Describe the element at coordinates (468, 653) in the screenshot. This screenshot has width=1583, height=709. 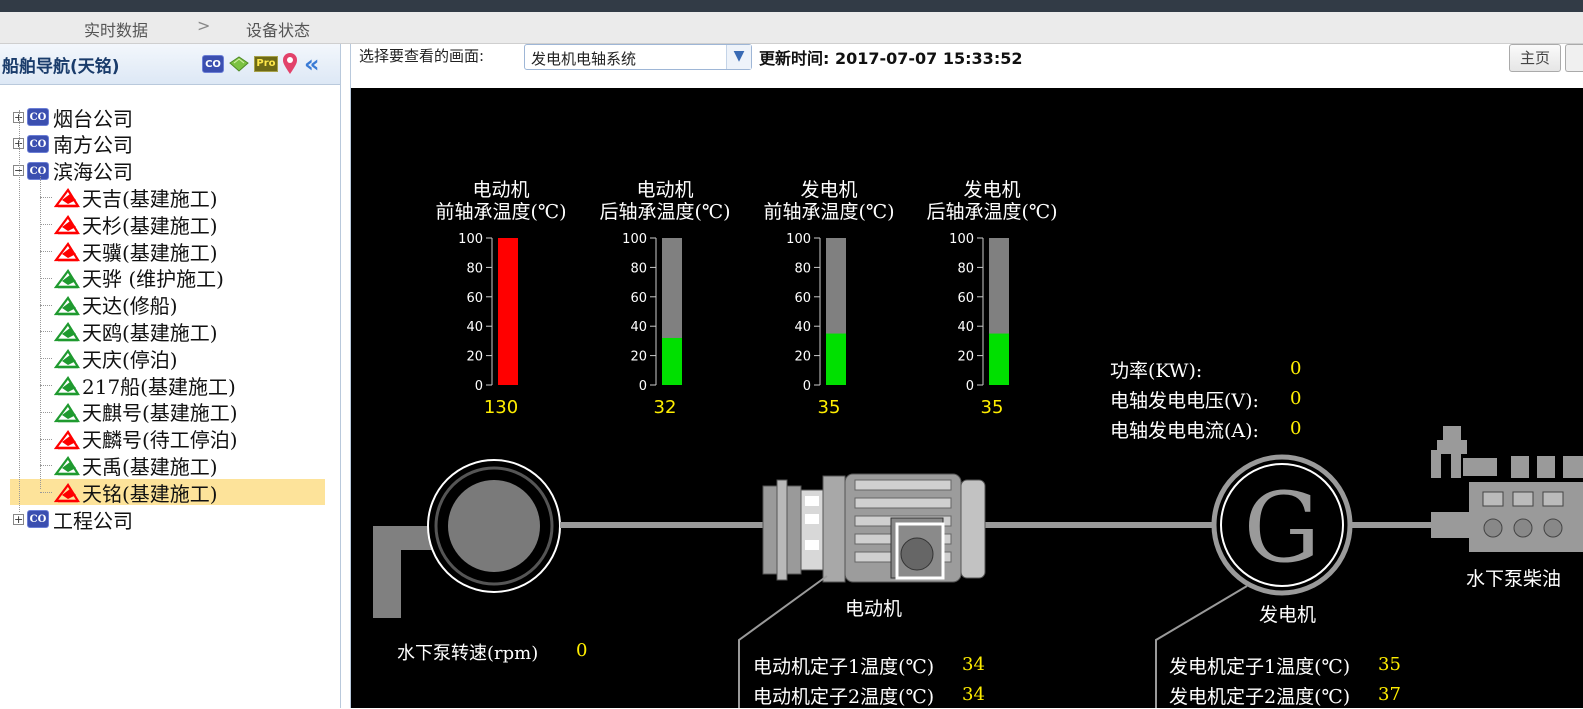
I see `pump-speed-label: 水下泵转速(rpm)` at that location.